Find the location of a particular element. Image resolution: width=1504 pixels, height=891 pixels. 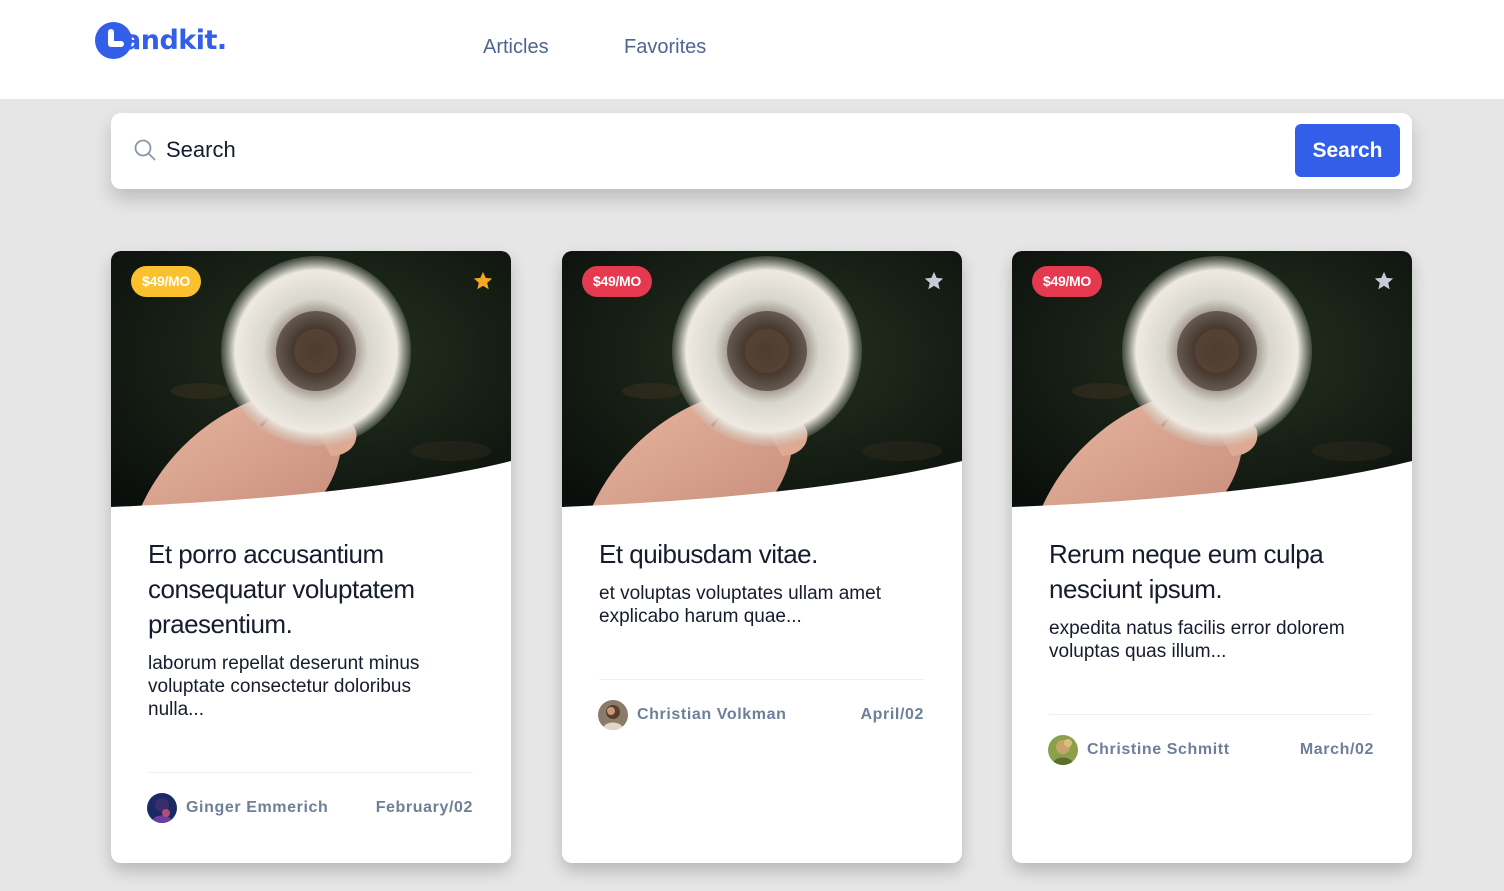

search-button: Search is located at coordinates (1347, 150).